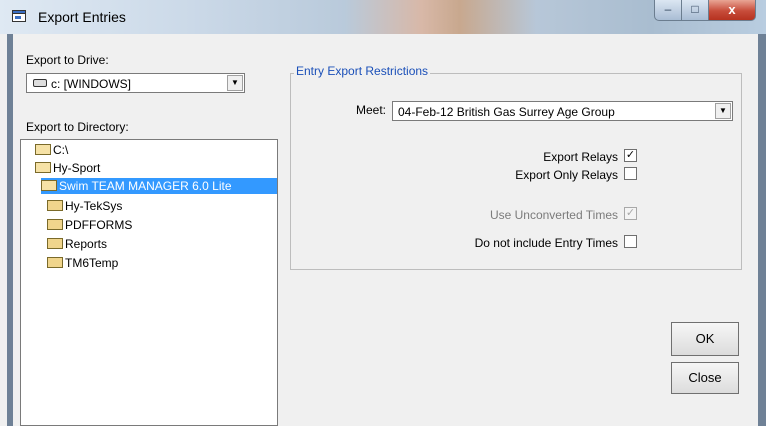  What do you see at coordinates (10, 230) in the screenshot?
I see `window-frame-left` at bounding box center [10, 230].